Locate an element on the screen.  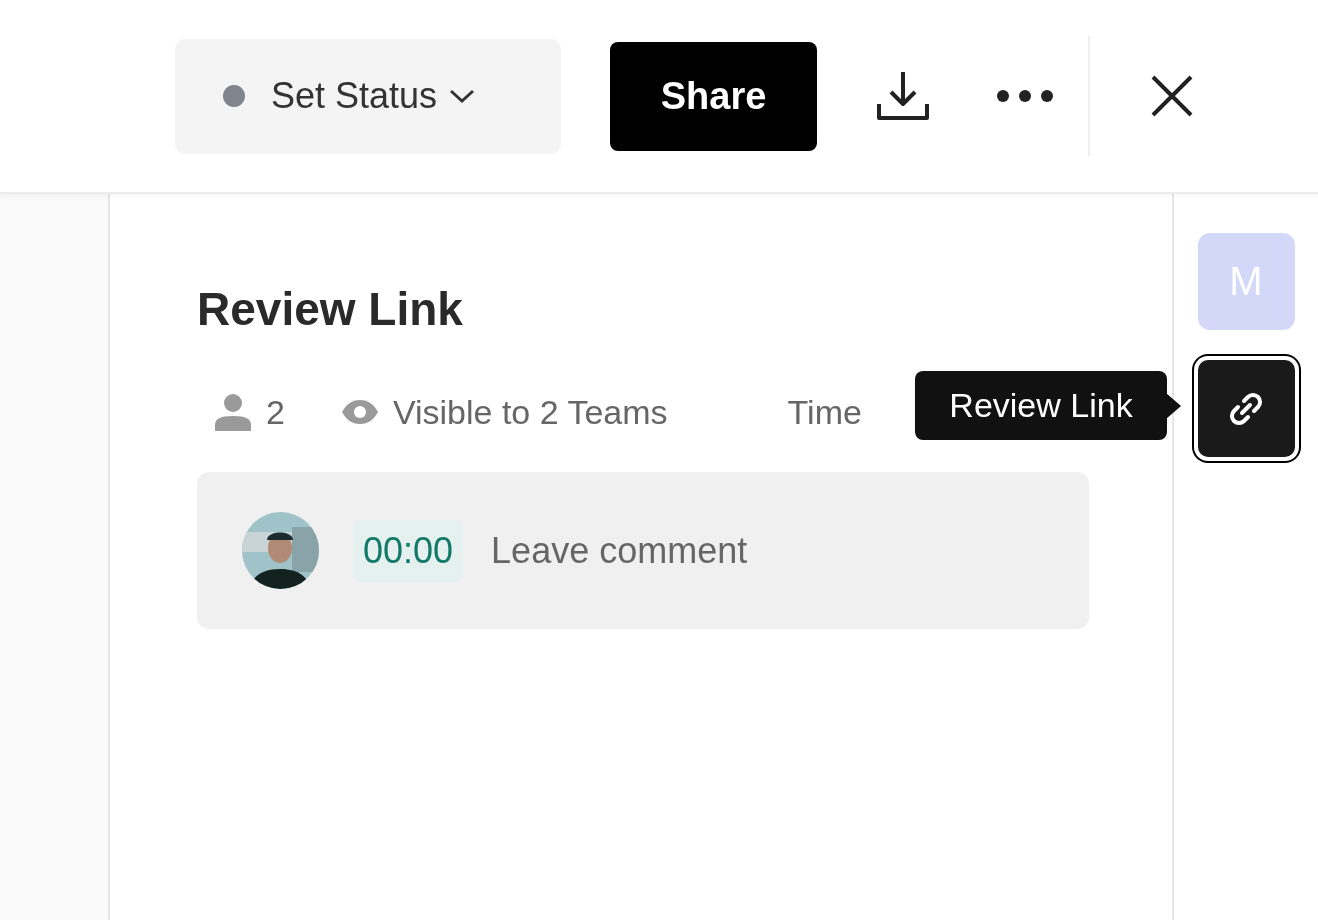
participant-count: 2 is located at coordinates (275, 412).